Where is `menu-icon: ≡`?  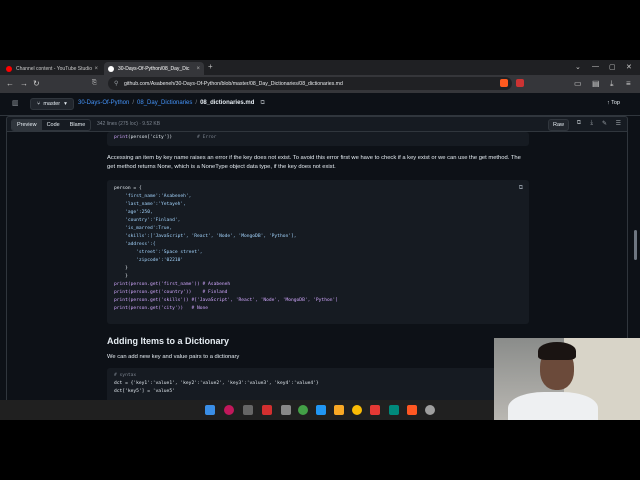
menu-icon: ≡ is located at coordinates (628, 83).